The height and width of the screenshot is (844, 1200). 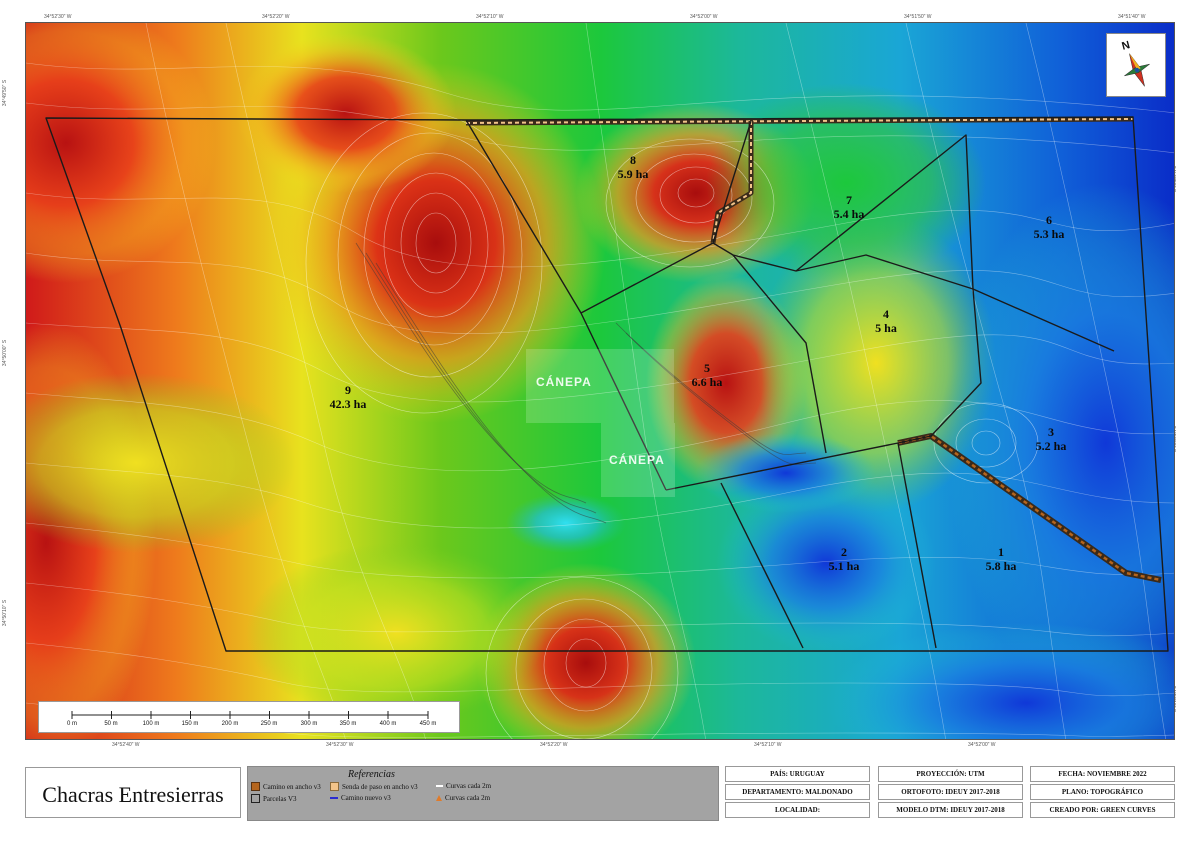 I want to click on info-modelo-dtm: MODELO DTM: IDEUY 2017-2018, so click(x=950, y=810).